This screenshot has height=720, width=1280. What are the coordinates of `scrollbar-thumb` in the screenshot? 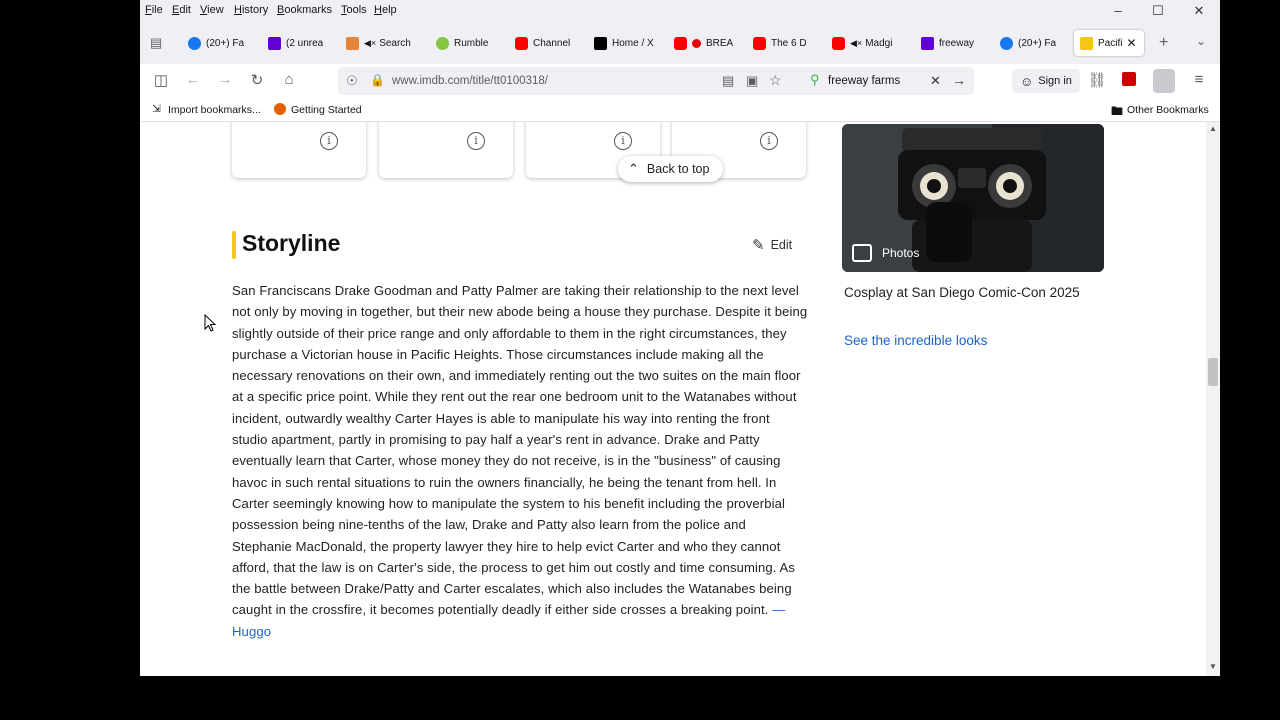 It's located at (1213, 372).